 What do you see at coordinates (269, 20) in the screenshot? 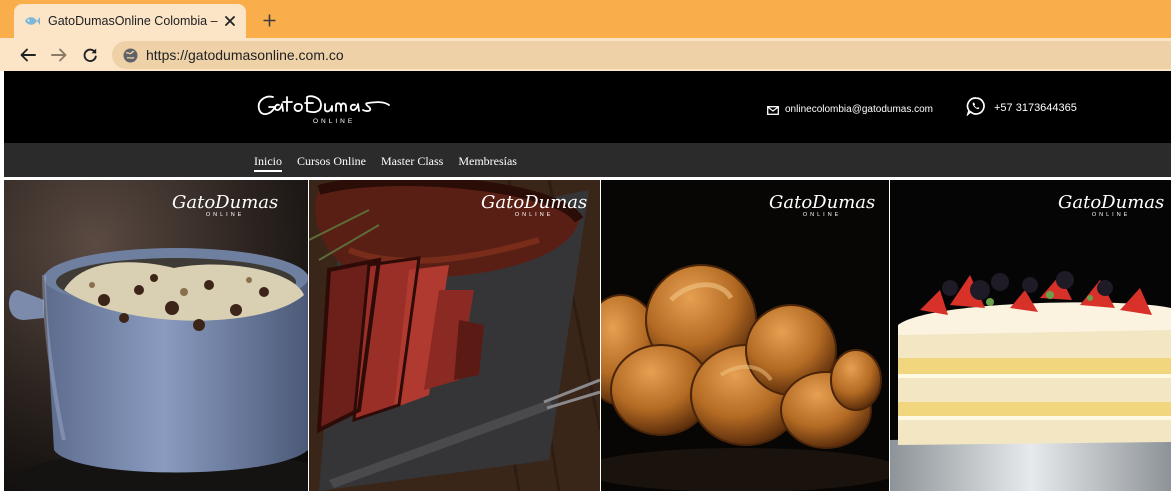
I see `new-tab-plus-icon` at bounding box center [269, 20].